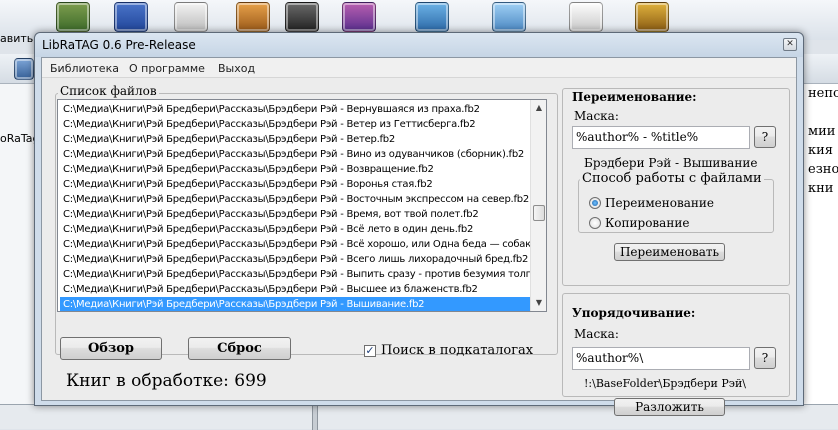 Image resolution: width=838 pixels, height=430 pixels. I want to click on tools-icon, so click(359, 17).